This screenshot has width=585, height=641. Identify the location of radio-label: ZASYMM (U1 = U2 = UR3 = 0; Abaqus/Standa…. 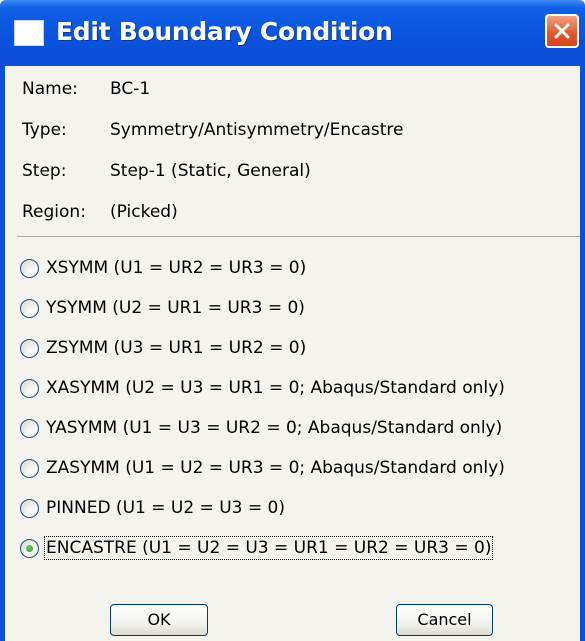
(275, 468).